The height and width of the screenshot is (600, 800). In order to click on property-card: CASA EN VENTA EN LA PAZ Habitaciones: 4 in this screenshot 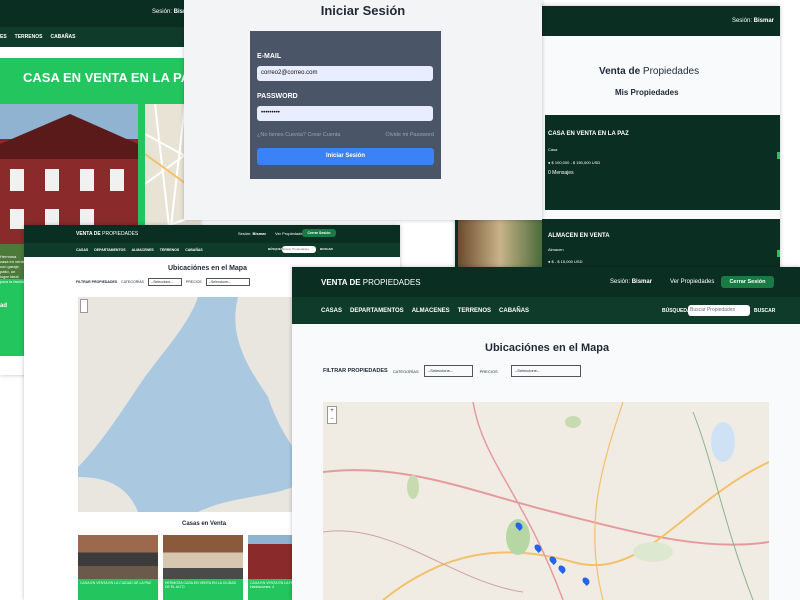, I will do `click(273, 567)`.